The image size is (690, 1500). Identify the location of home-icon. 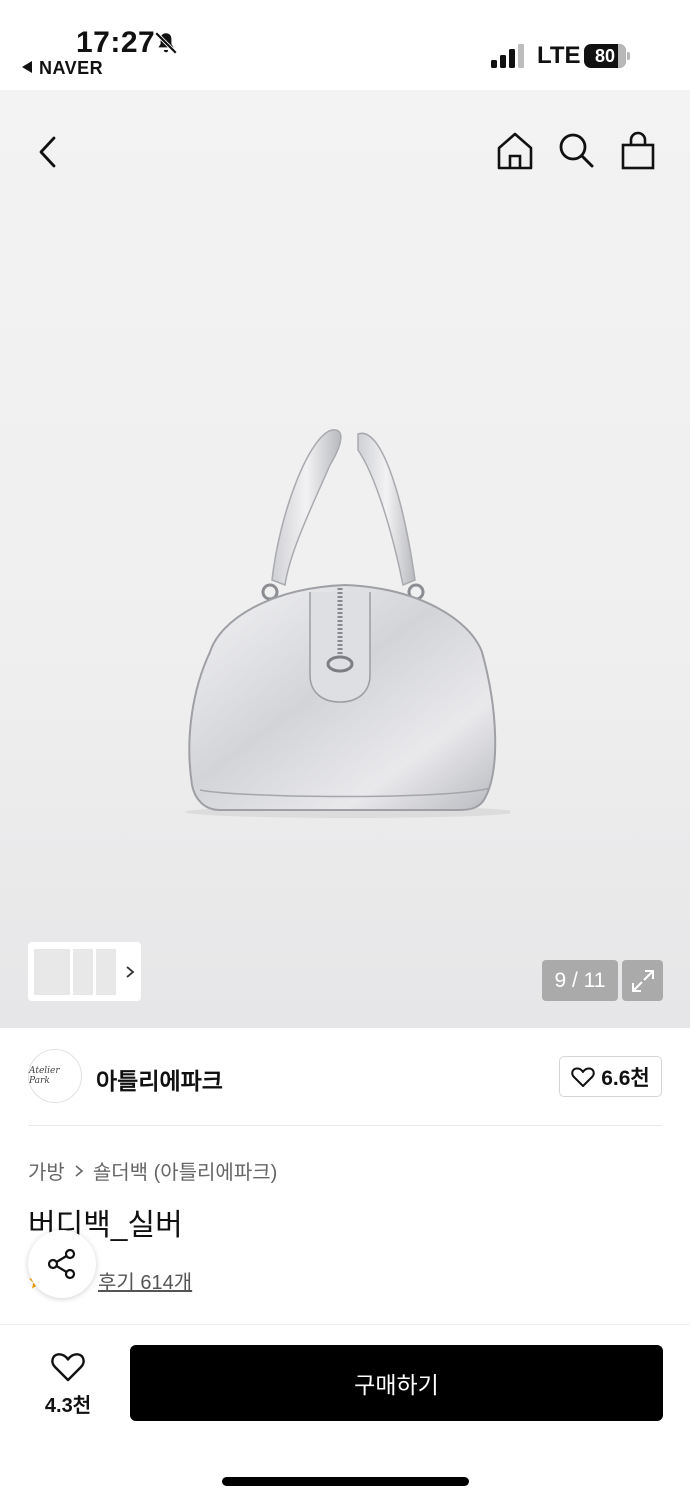
(515, 151).